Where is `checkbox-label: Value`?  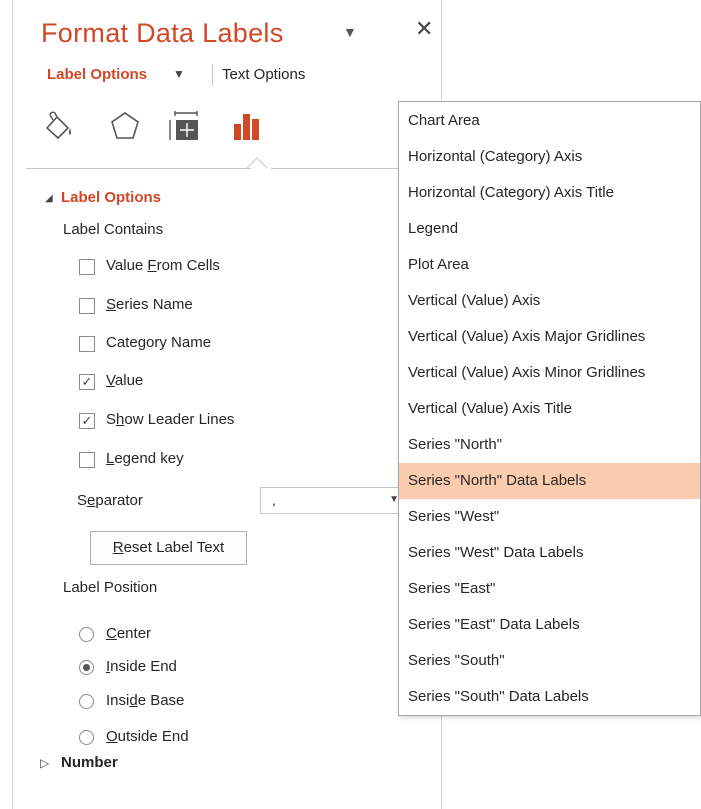 checkbox-label: Value is located at coordinates (125, 380).